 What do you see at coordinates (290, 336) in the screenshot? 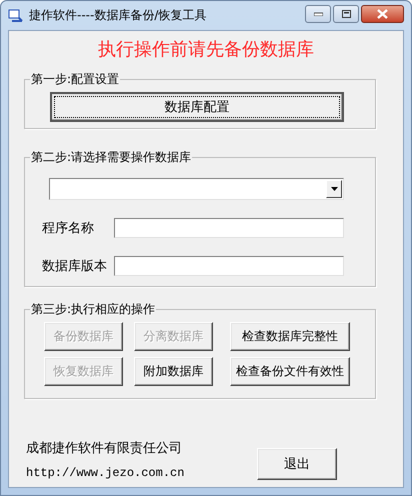
I see `operation-button: 检查数据库完整性` at bounding box center [290, 336].